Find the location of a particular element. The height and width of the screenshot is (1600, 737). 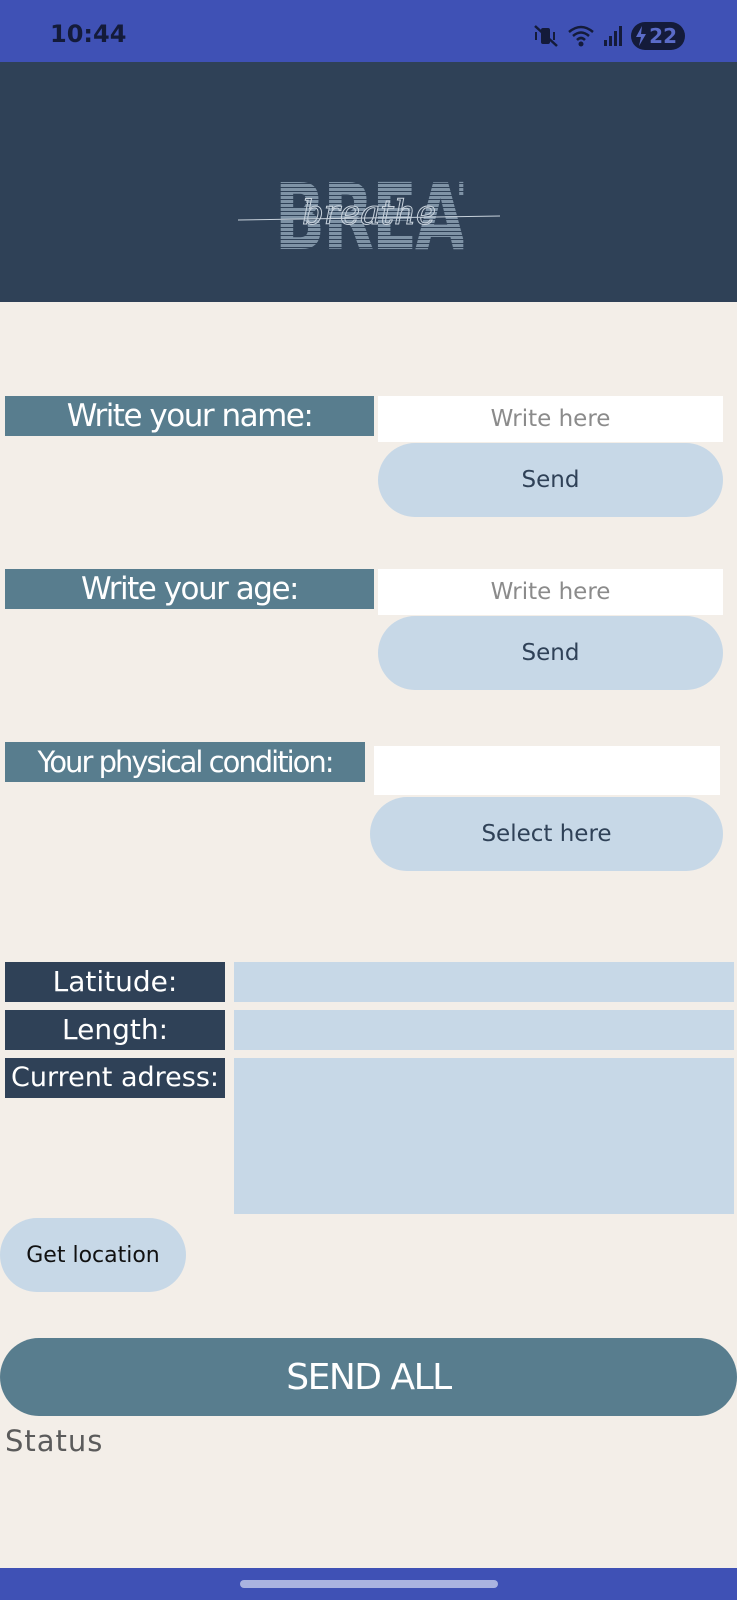

system-icons: 22 is located at coordinates (609, 36).